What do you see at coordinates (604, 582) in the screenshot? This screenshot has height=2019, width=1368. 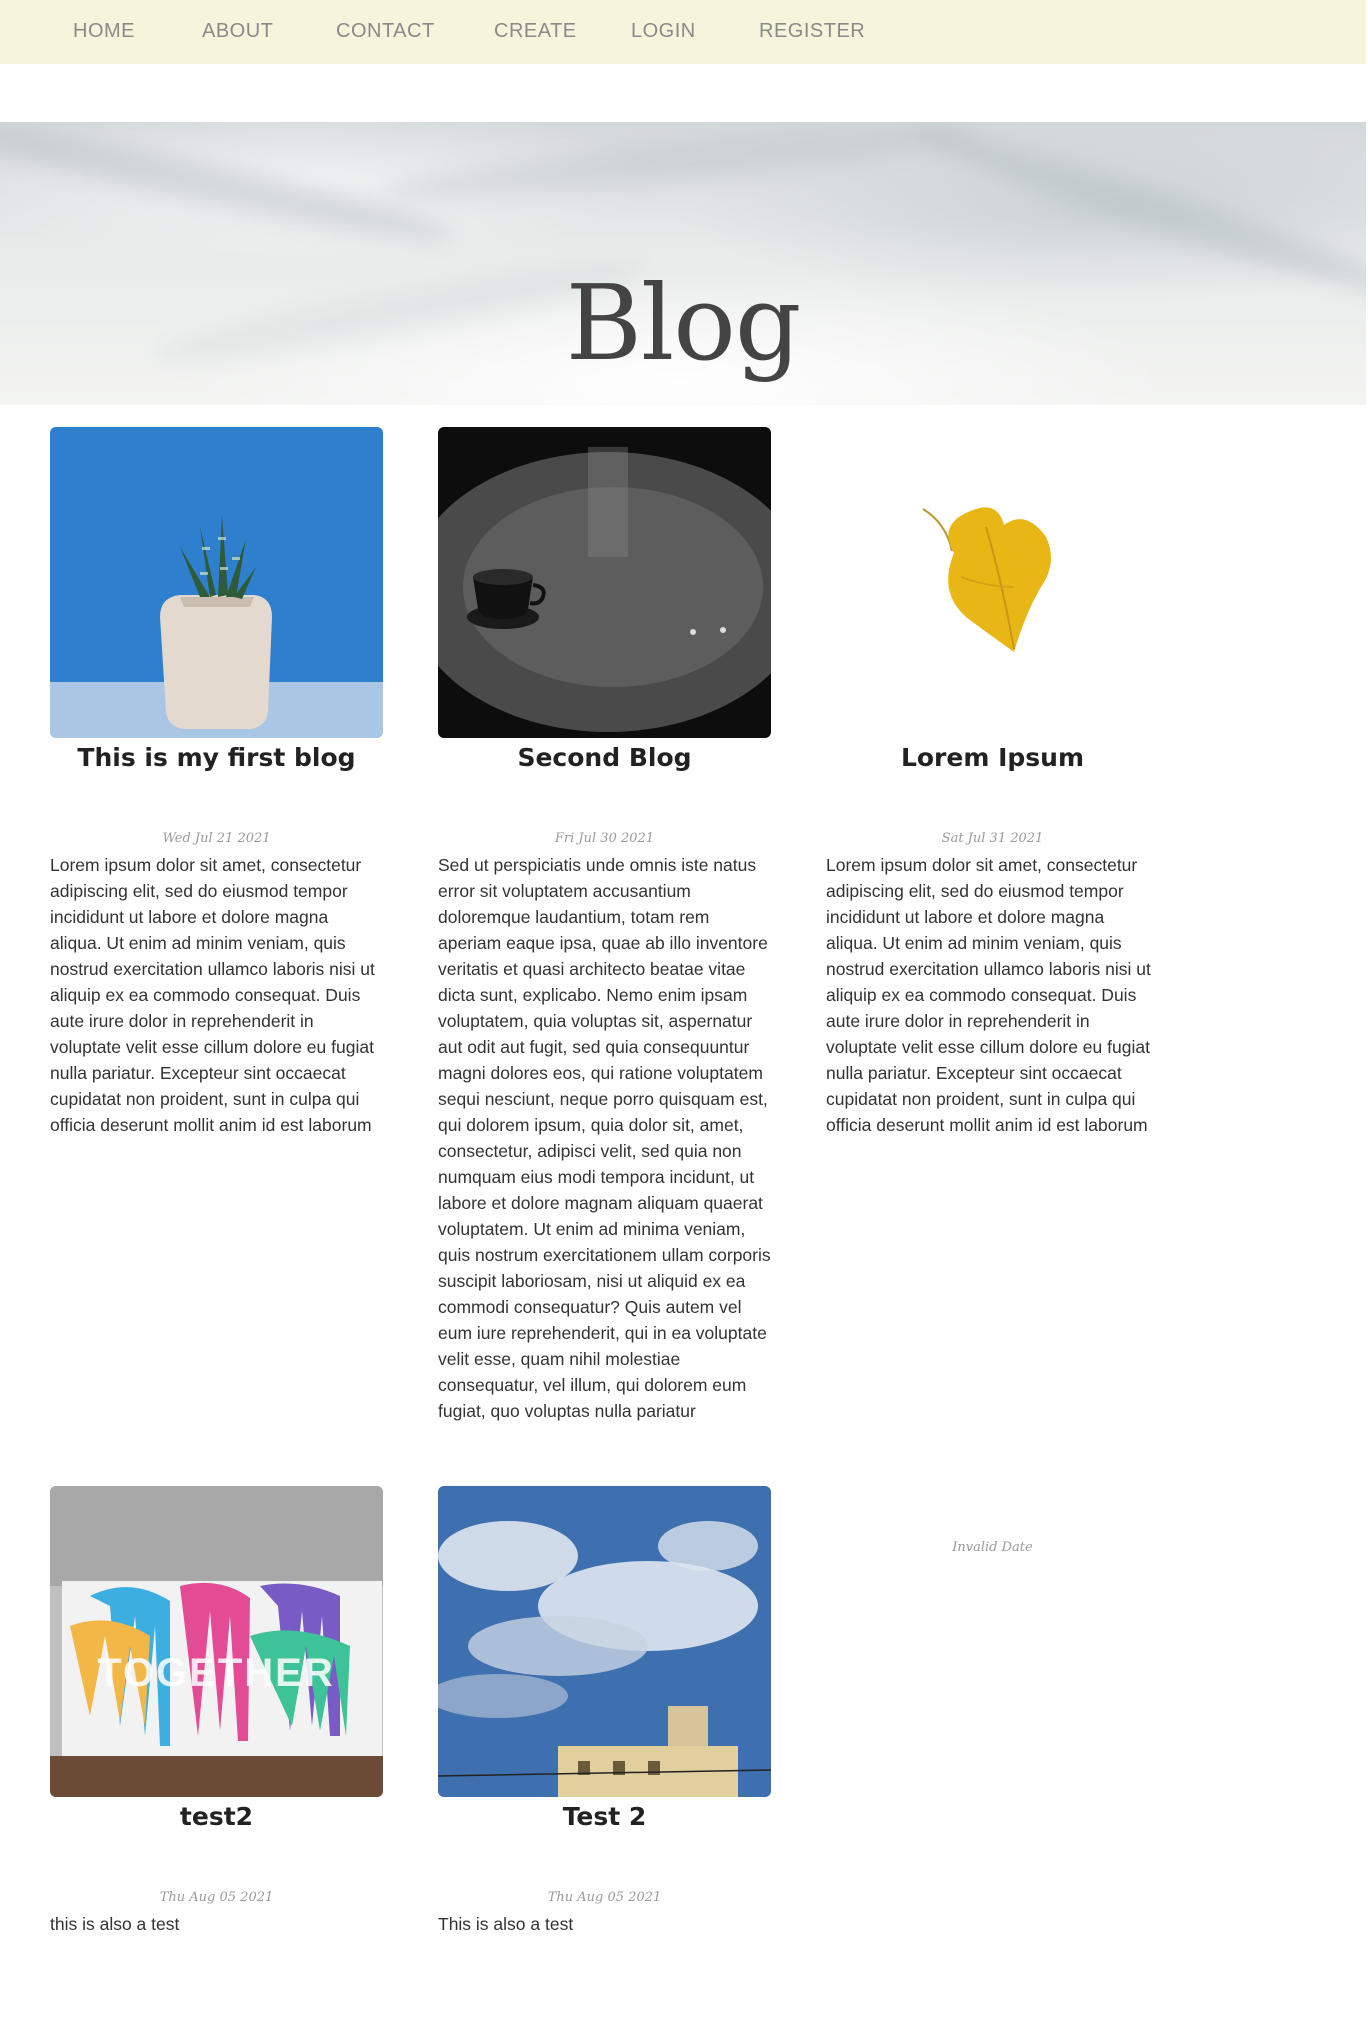 I see `post-image-coffee-cup` at bounding box center [604, 582].